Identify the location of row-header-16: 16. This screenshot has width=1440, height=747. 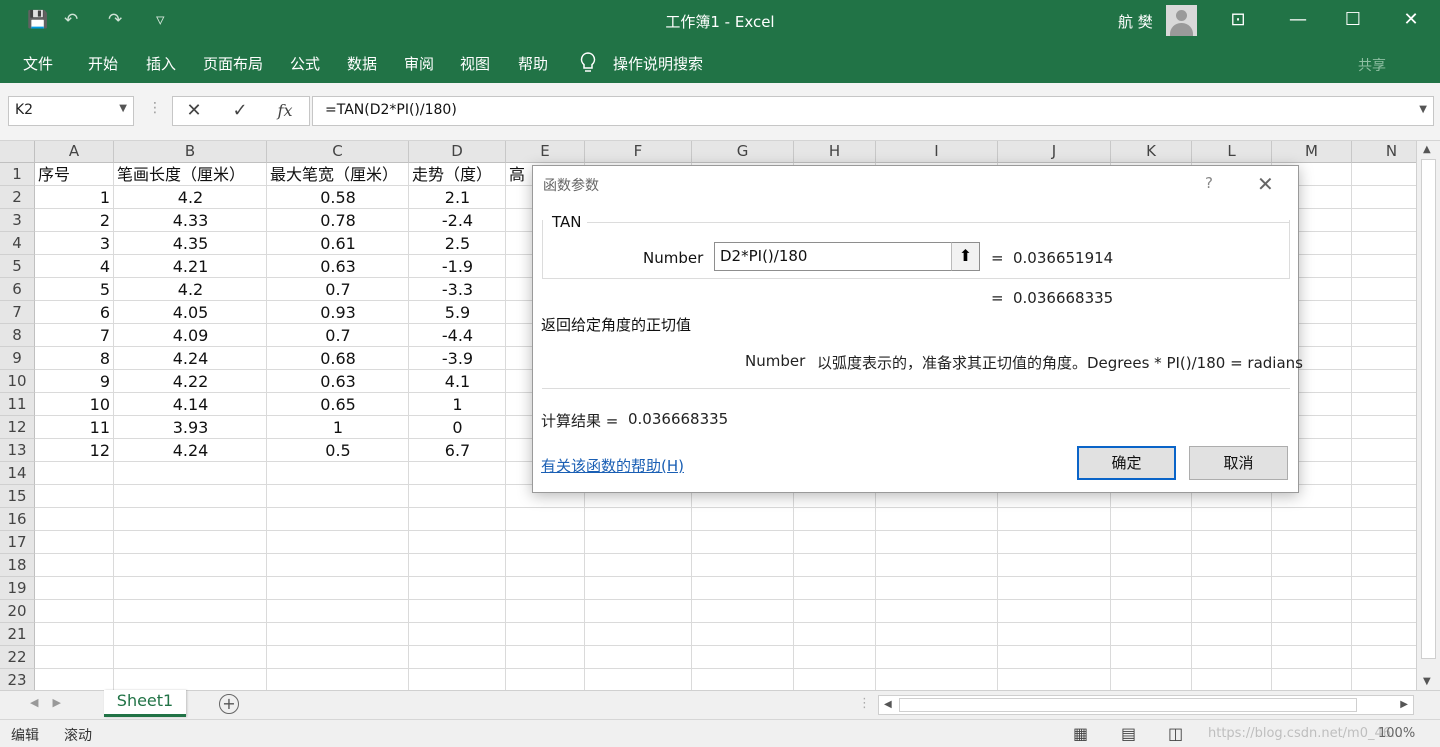
(17, 519).